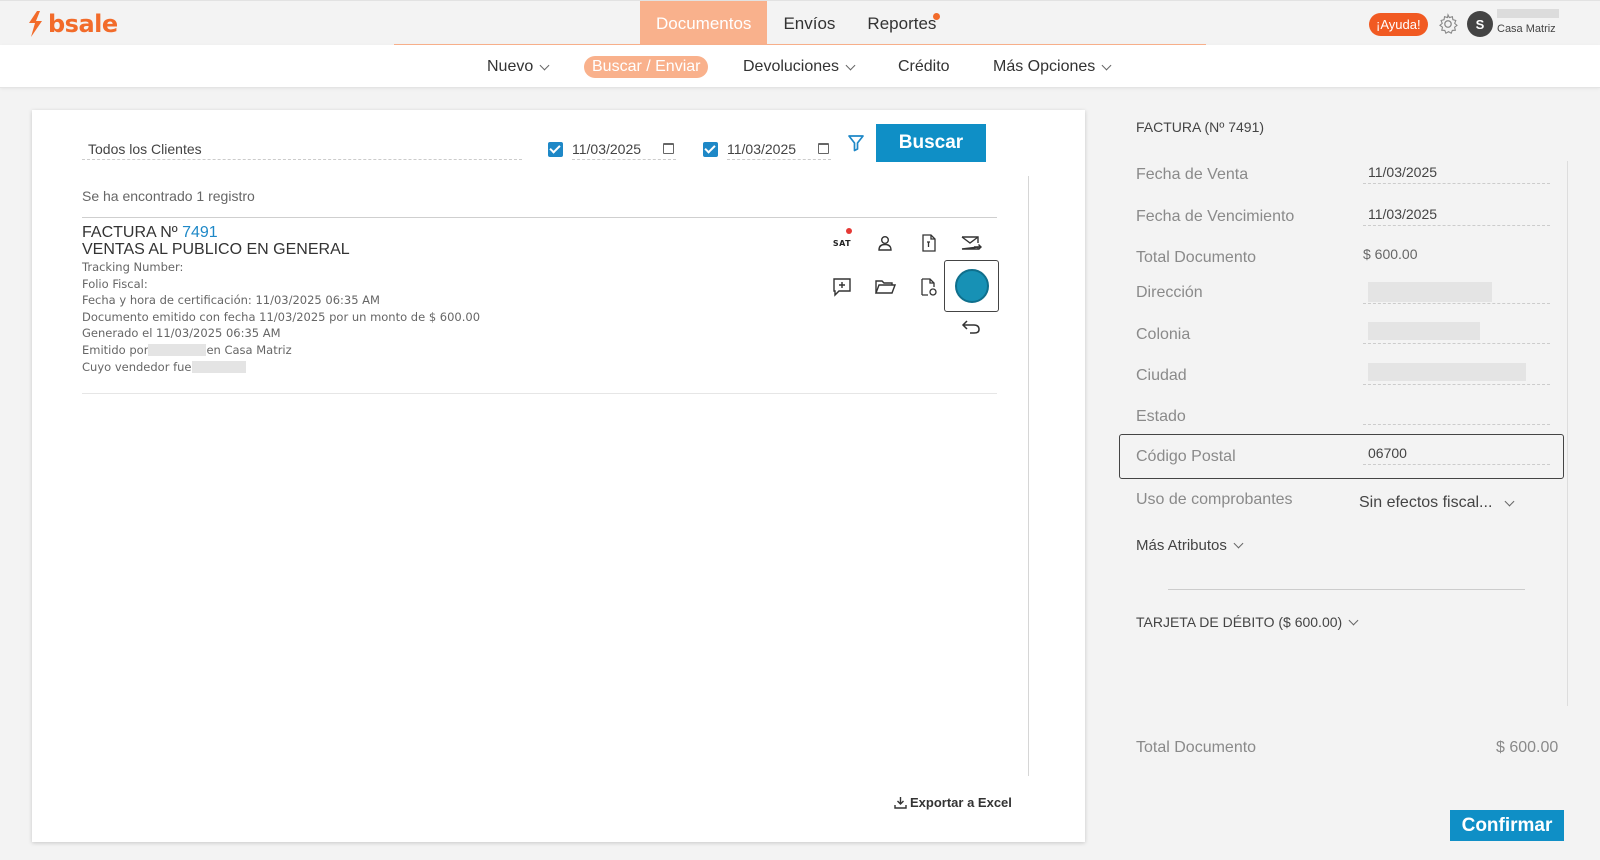  Describe the element at coordinates (115, 349) in the screenshot. I see `emitted-by-label: Emitido por` at that location.